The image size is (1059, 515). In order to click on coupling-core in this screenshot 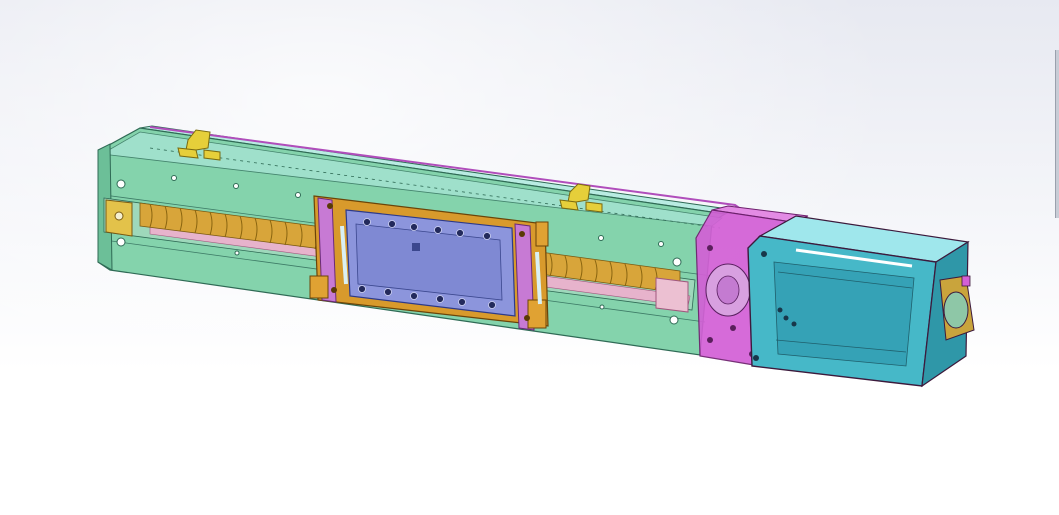, I will do `click(728, 290)`.